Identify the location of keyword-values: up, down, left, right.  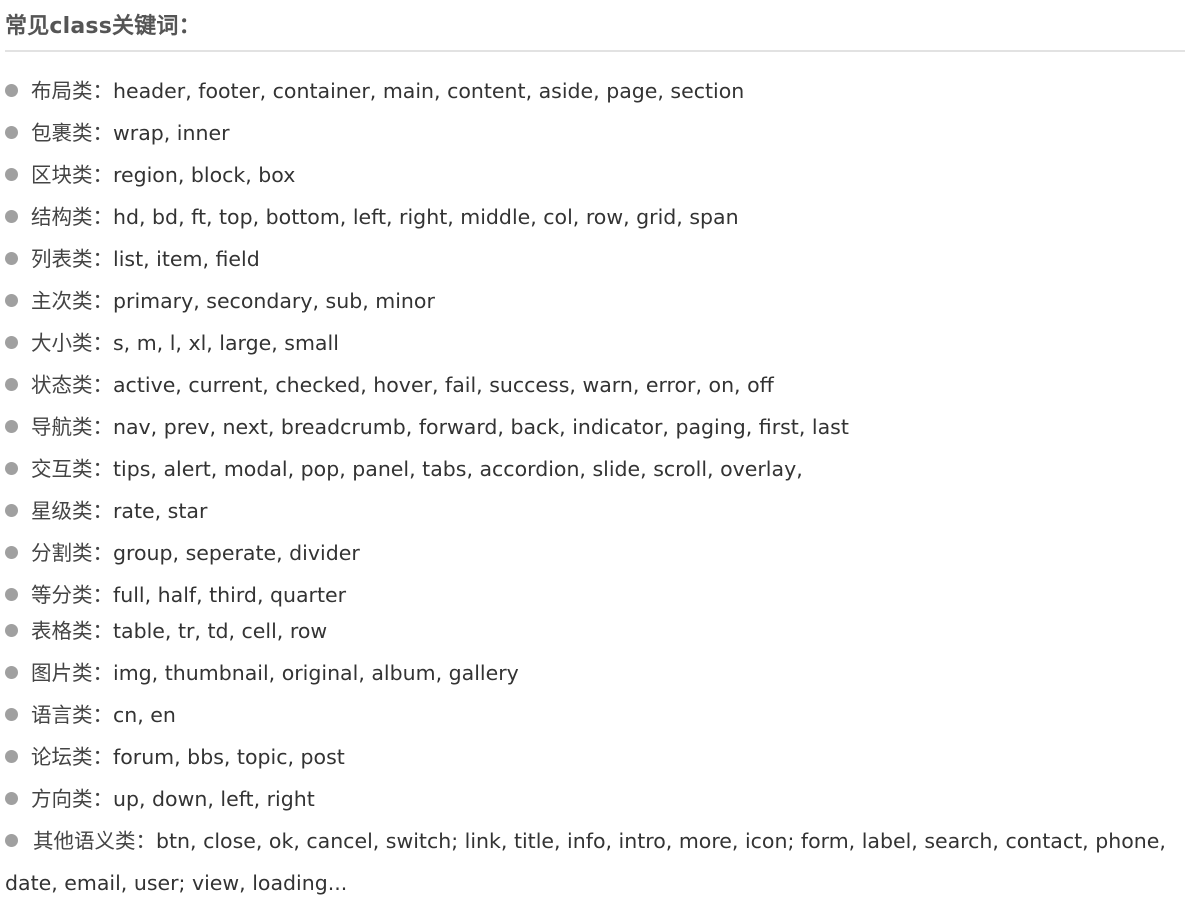
(214, 799).